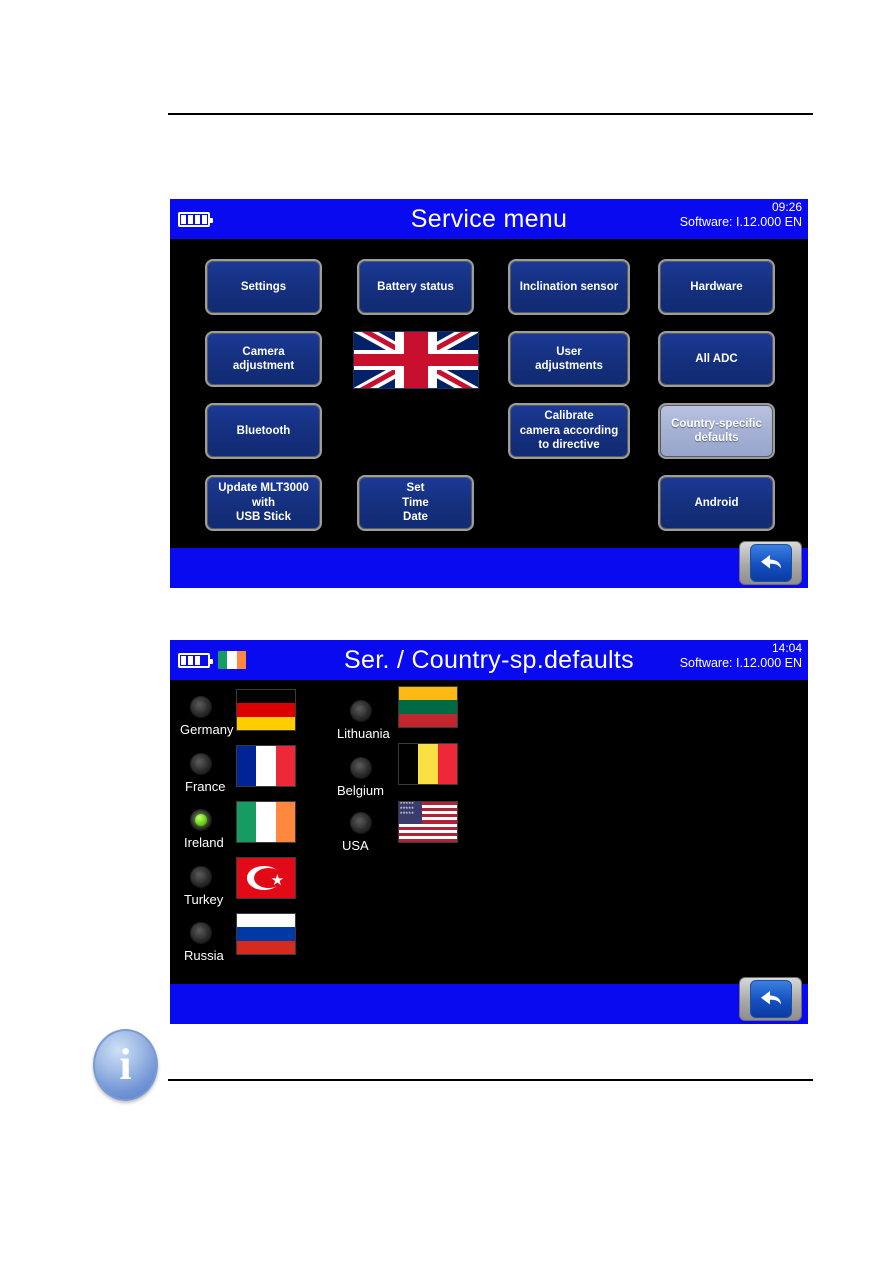  I want to click on menu-button-android: Android, so click(716, 503).